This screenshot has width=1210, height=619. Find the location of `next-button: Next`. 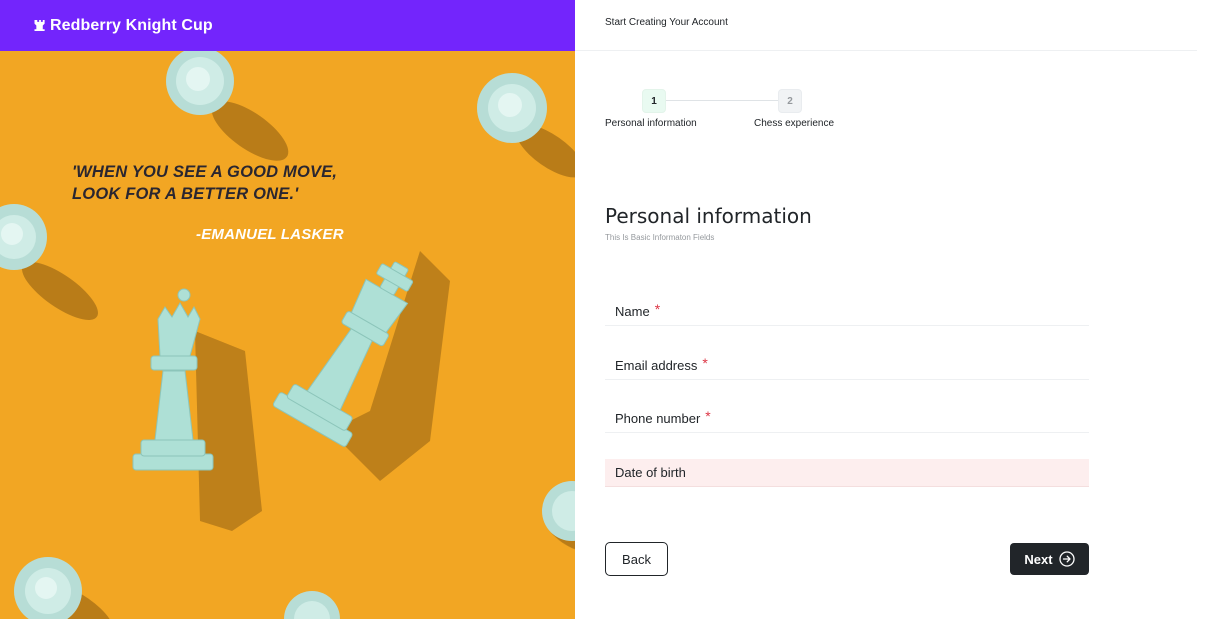

next-button: Next is located at coordinates (1049, 559).